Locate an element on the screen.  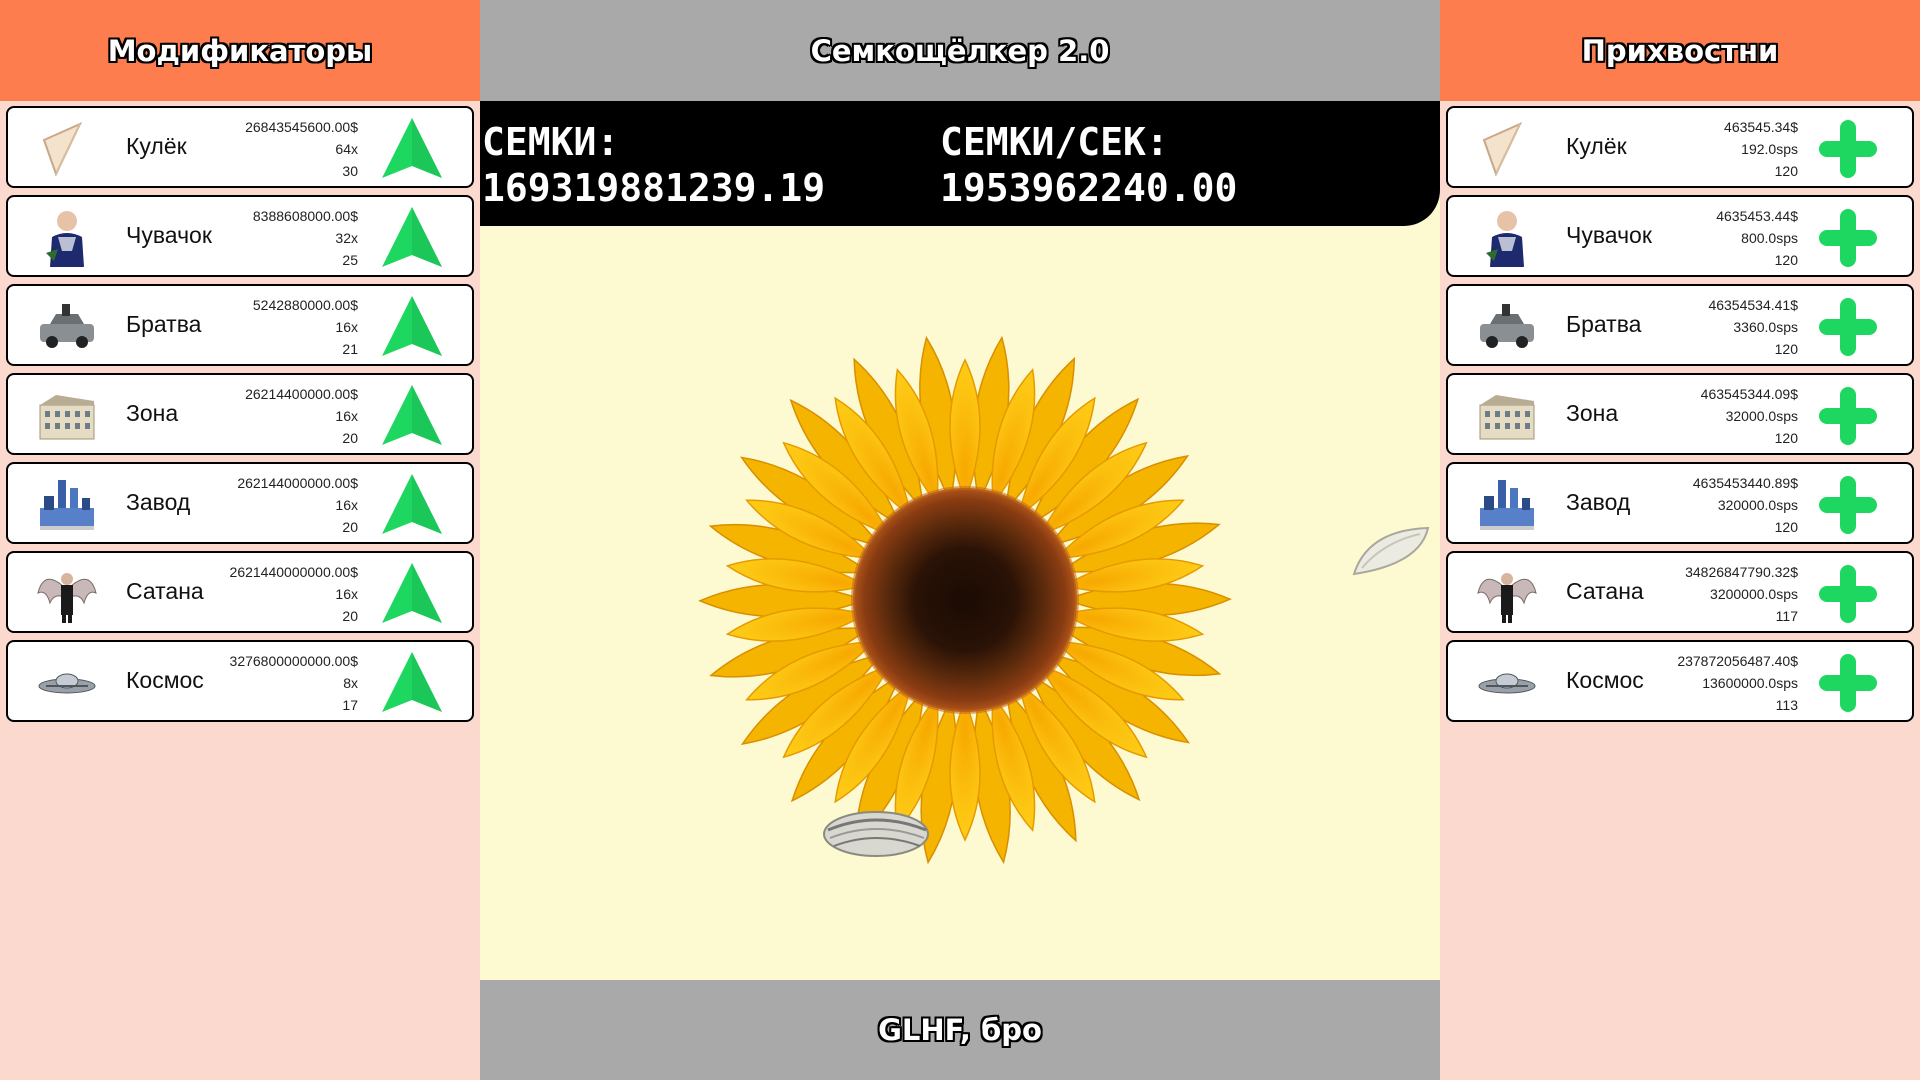
item-rate: 3360.0sps is located at coordinates (1765, 327).